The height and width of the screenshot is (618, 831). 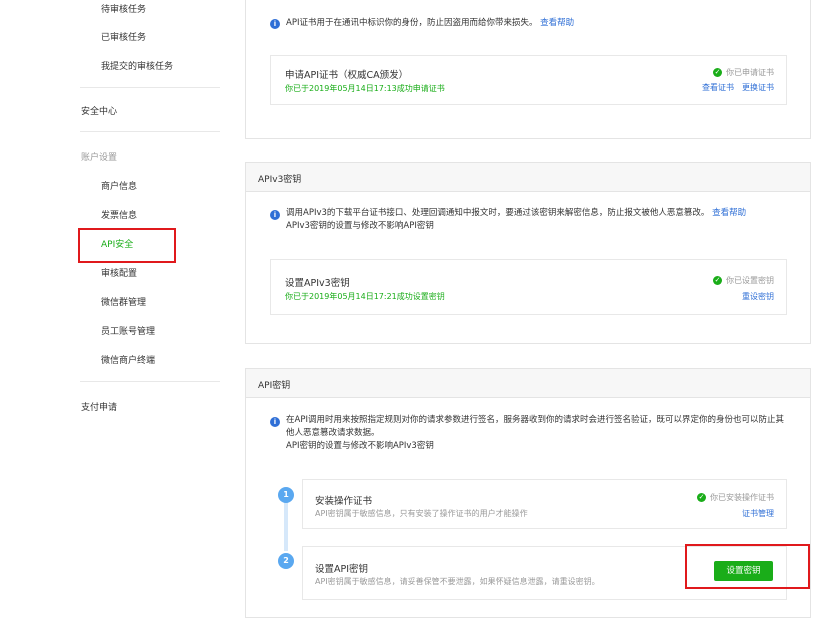 I want to click on step-number-2: 2, so click(x=286, y=561).